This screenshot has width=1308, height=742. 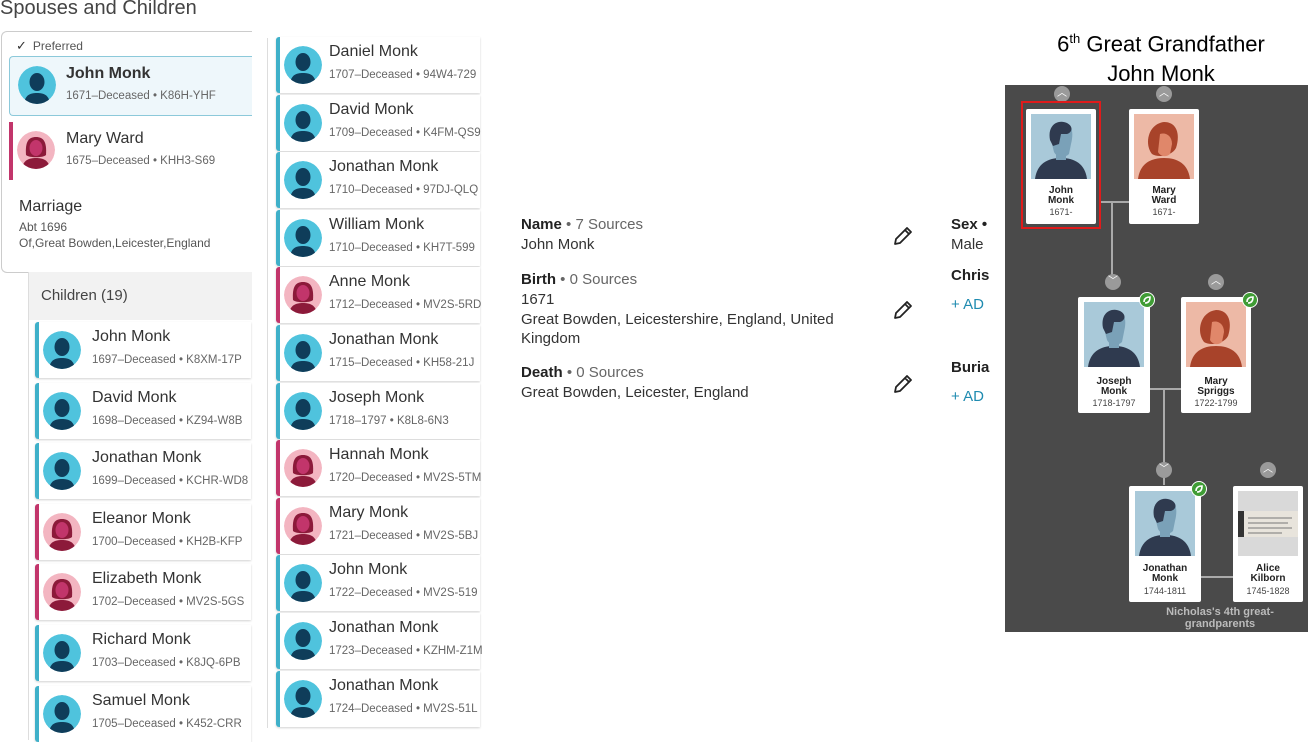 What do you see at coordinates (143, 410) in the screenshot?
I see `child-list-item: David Monk 1698–Deceased • KZ94-W8B` at bounding box center [143, 410].